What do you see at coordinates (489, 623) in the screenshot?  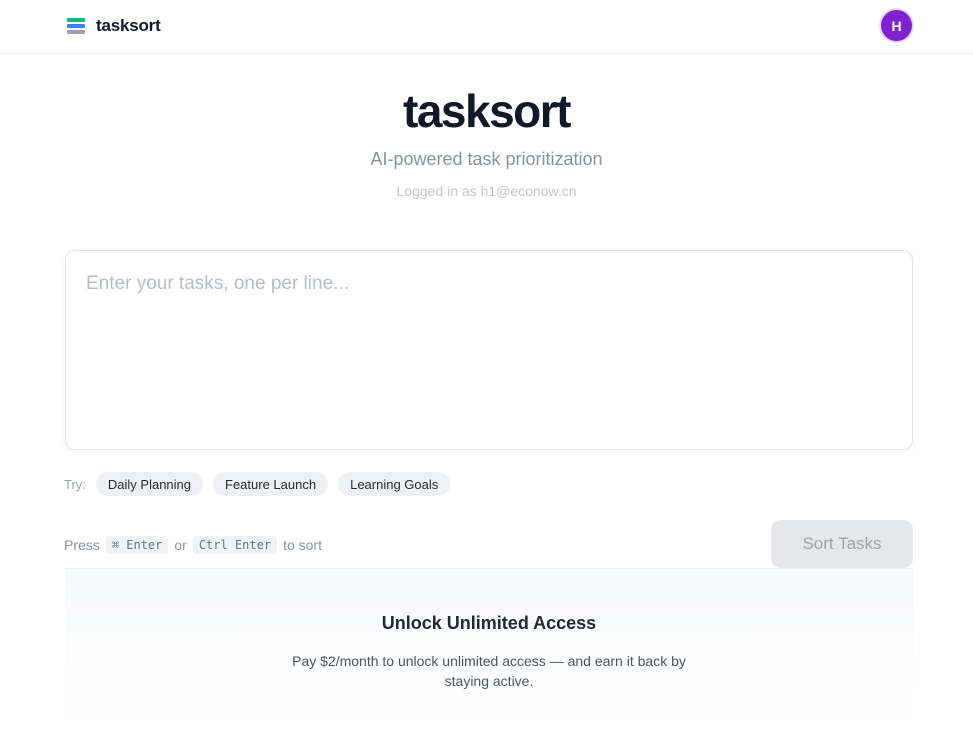 I see `unlock-title: Unlock Unlimited Access` at bounding box center [489, 623].